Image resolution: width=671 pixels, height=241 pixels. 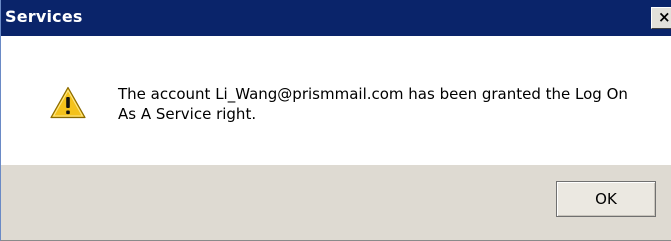 What do you see at coordinates (606, 199) in the screenshot?
I see `ok-button: OK` at bounding box center [606, 199].